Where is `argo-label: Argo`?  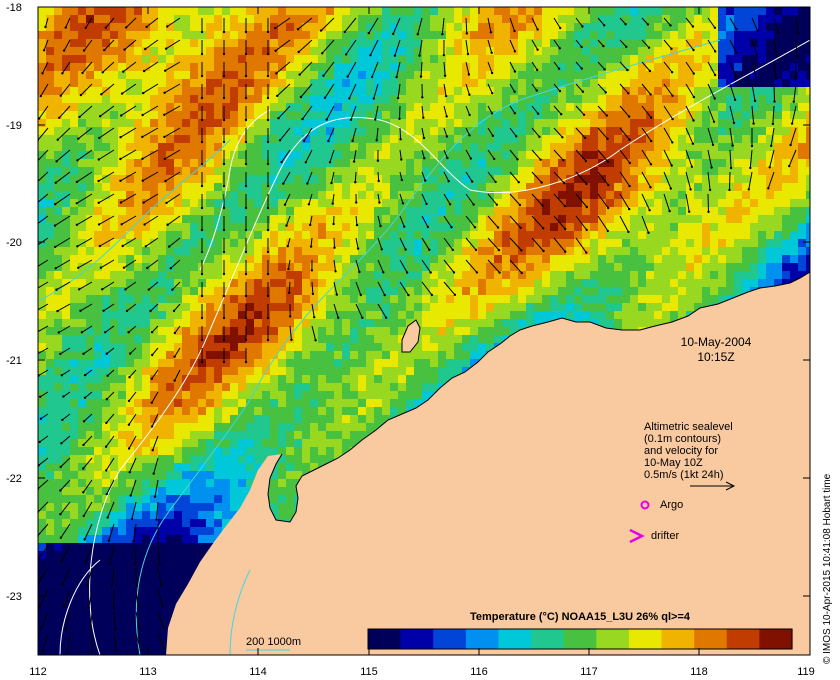
argo-label: Argo is located at coordinates (671, 505).